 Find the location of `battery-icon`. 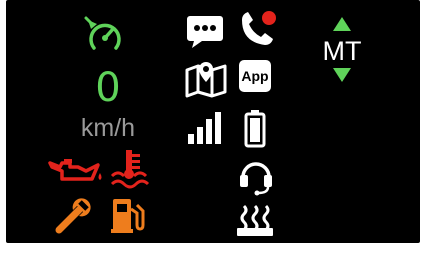

battery-icon is located at coordinates (255, 129).